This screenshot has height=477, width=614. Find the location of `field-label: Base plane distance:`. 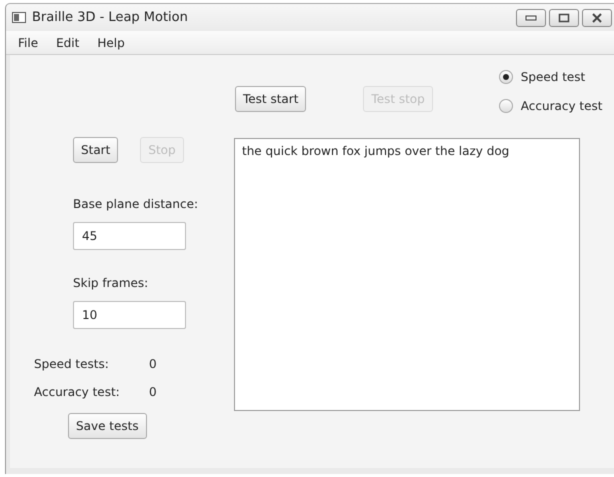

field-label: Base plane distance: is located at coordinates (136, 204).